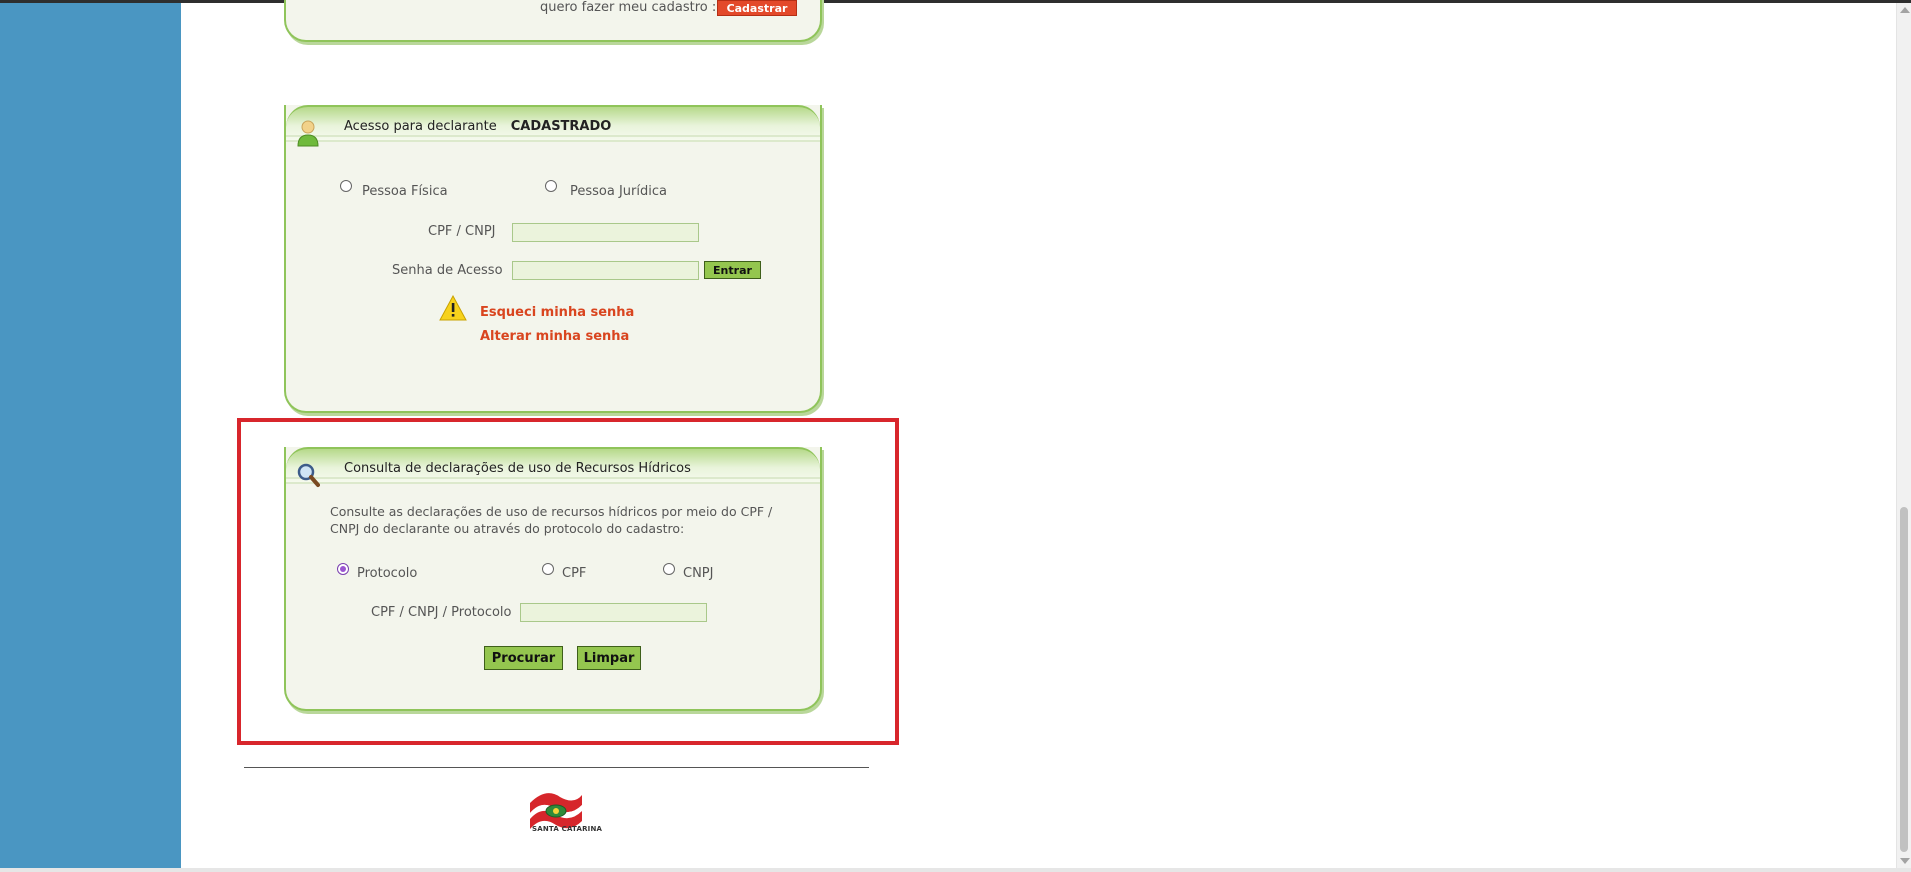 The image size is (1911, 872). What do you see at coordinates (405, 191) in the screenshot?
I see `radio-pessoa-fisica-label: Pessoa Física` at bounding box center [405, 191].